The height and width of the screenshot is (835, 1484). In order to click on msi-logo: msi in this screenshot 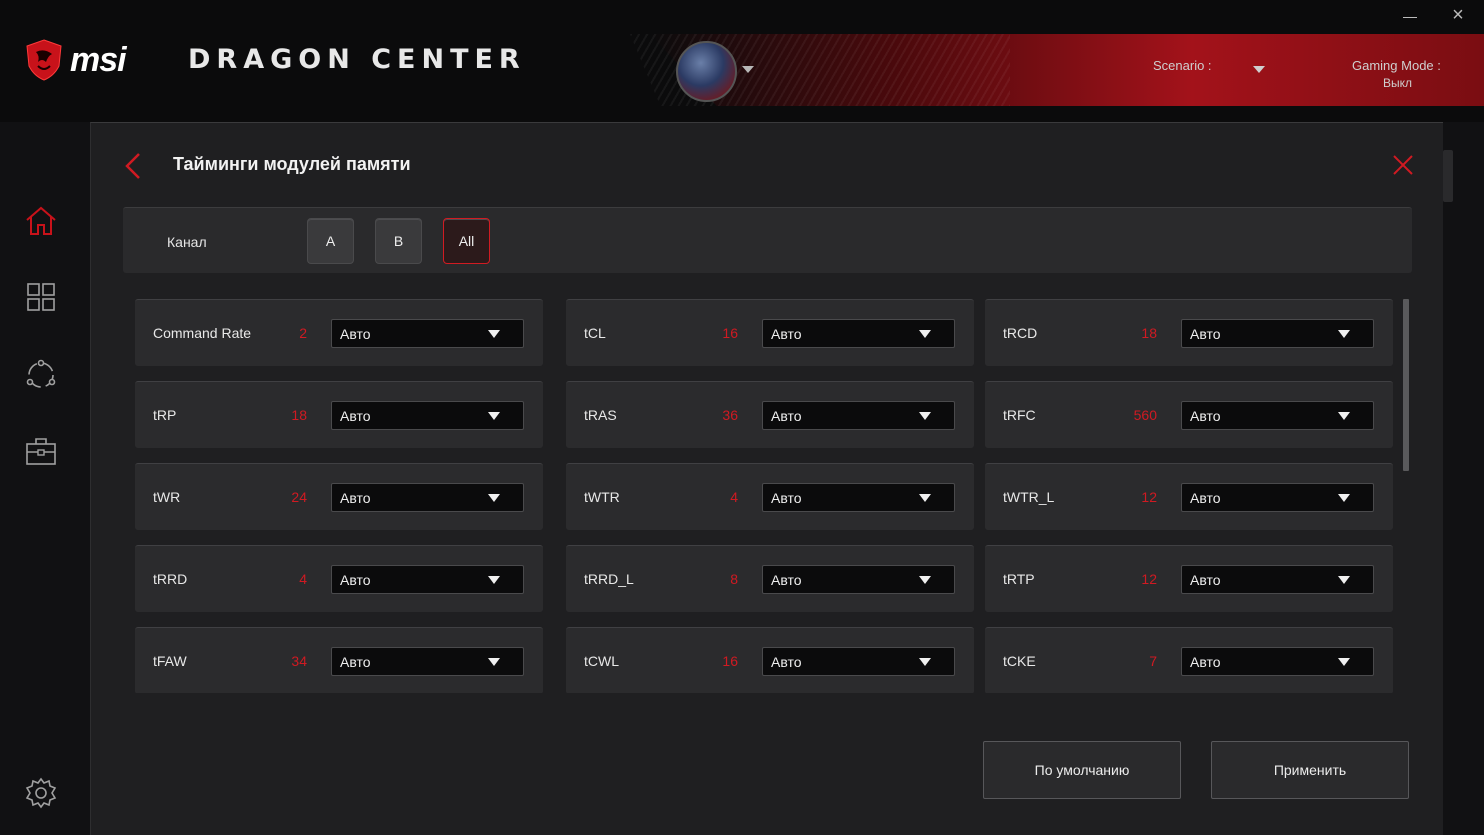, I will do `click(75, 60)`.